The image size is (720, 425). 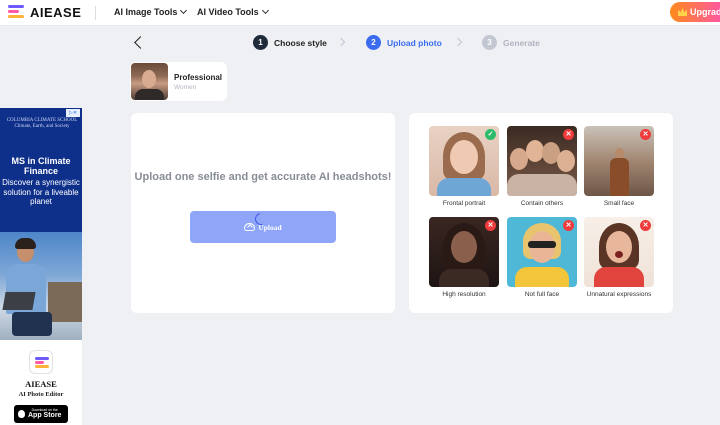 What do you see at coordinates (542, 203) in the screenshot?
I see `example-label: Contain others` at bounding box center [542, 203].